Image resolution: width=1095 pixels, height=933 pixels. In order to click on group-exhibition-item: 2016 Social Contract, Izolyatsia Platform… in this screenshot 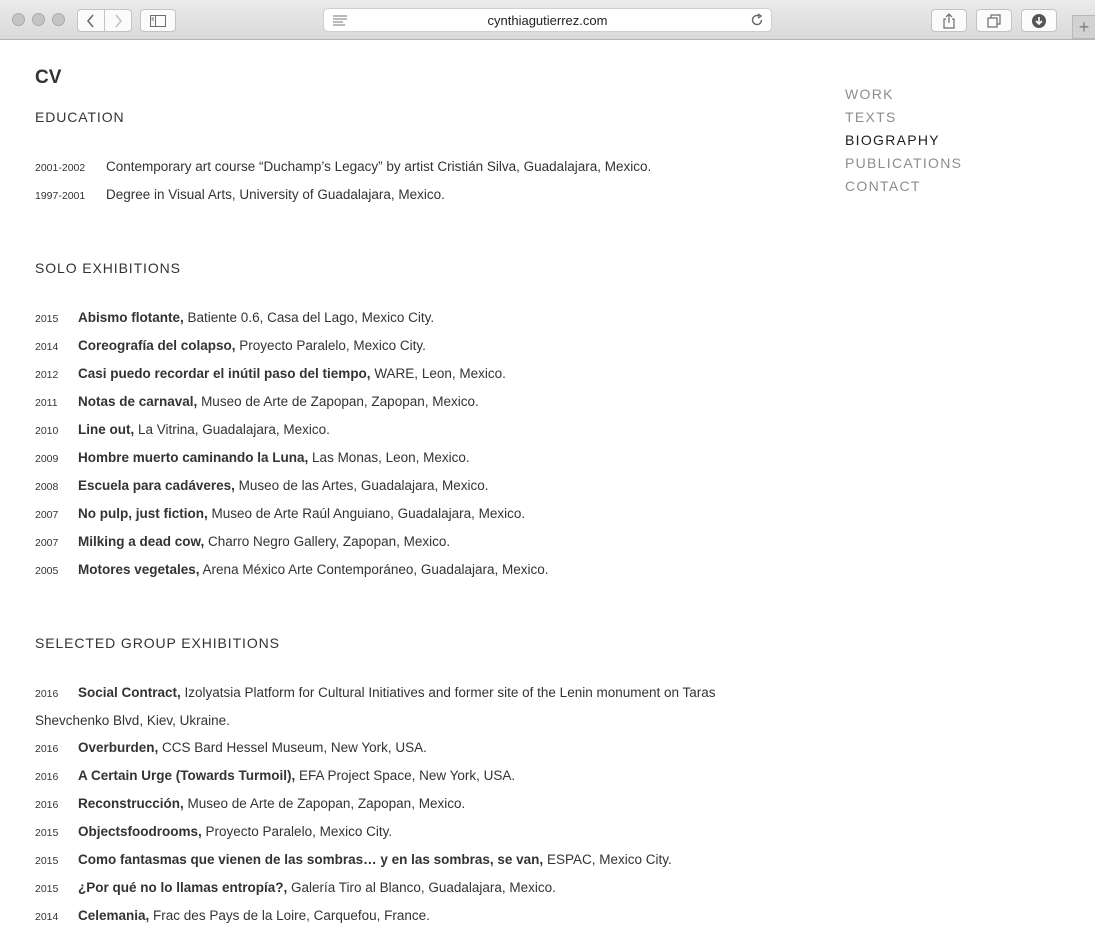, I will do `click(375, 693)`.